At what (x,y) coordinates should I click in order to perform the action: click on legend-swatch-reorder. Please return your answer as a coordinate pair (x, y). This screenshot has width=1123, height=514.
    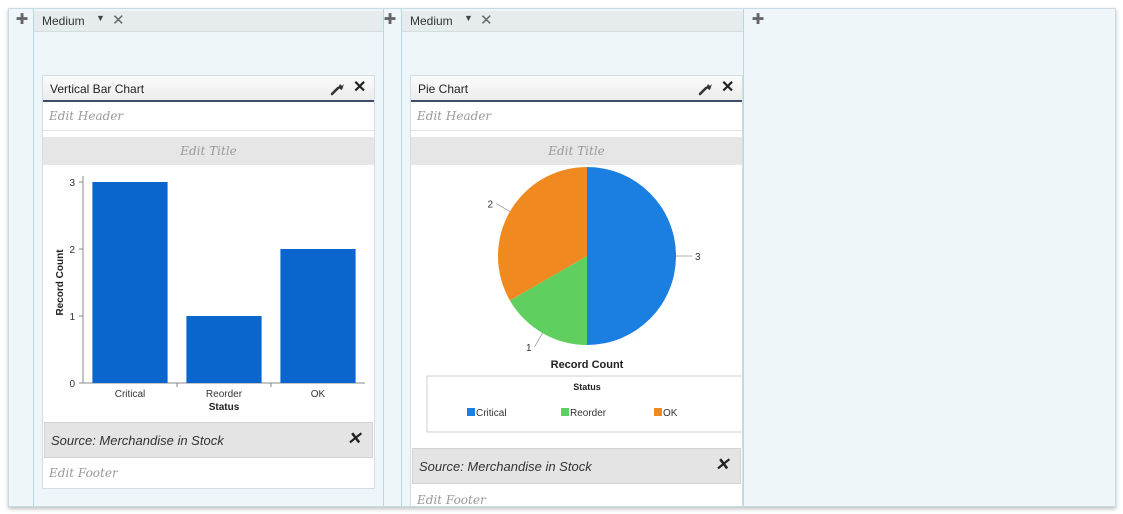
    Looking at the image, I should click on (565, 412).